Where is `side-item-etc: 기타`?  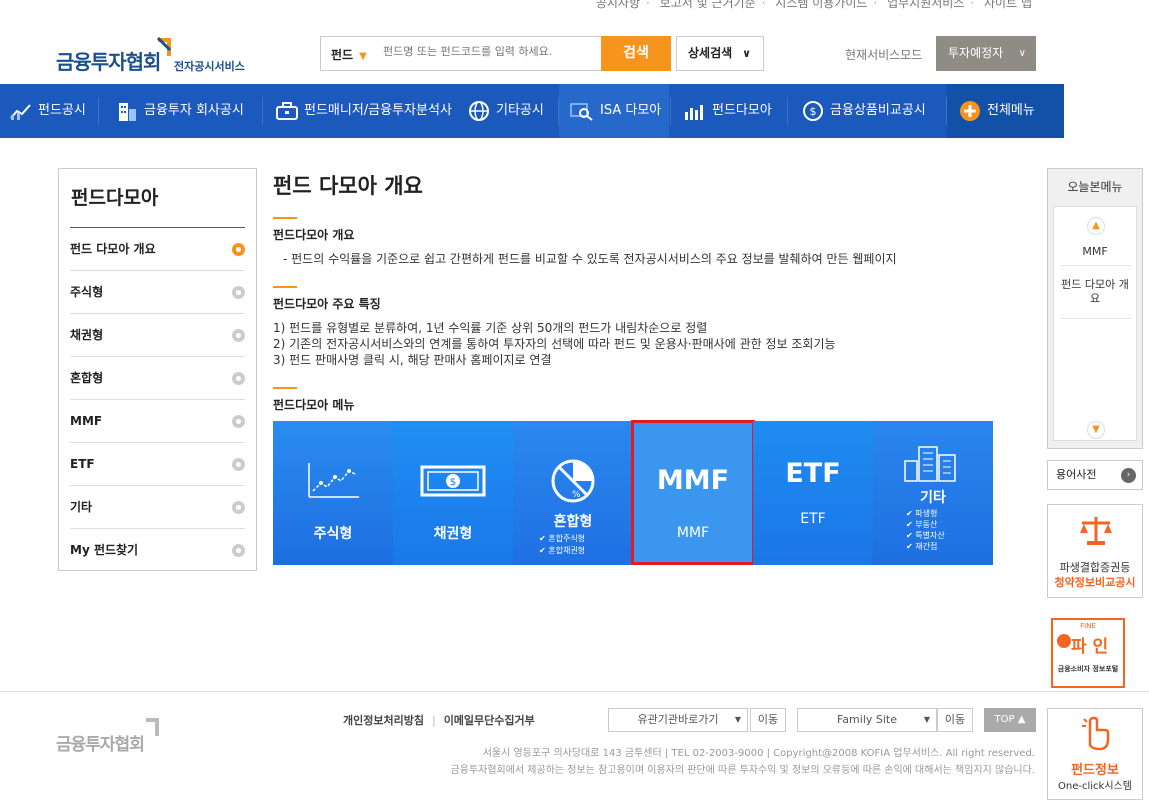 side-item-etc: 기타 is located at coordinates (157, 507).